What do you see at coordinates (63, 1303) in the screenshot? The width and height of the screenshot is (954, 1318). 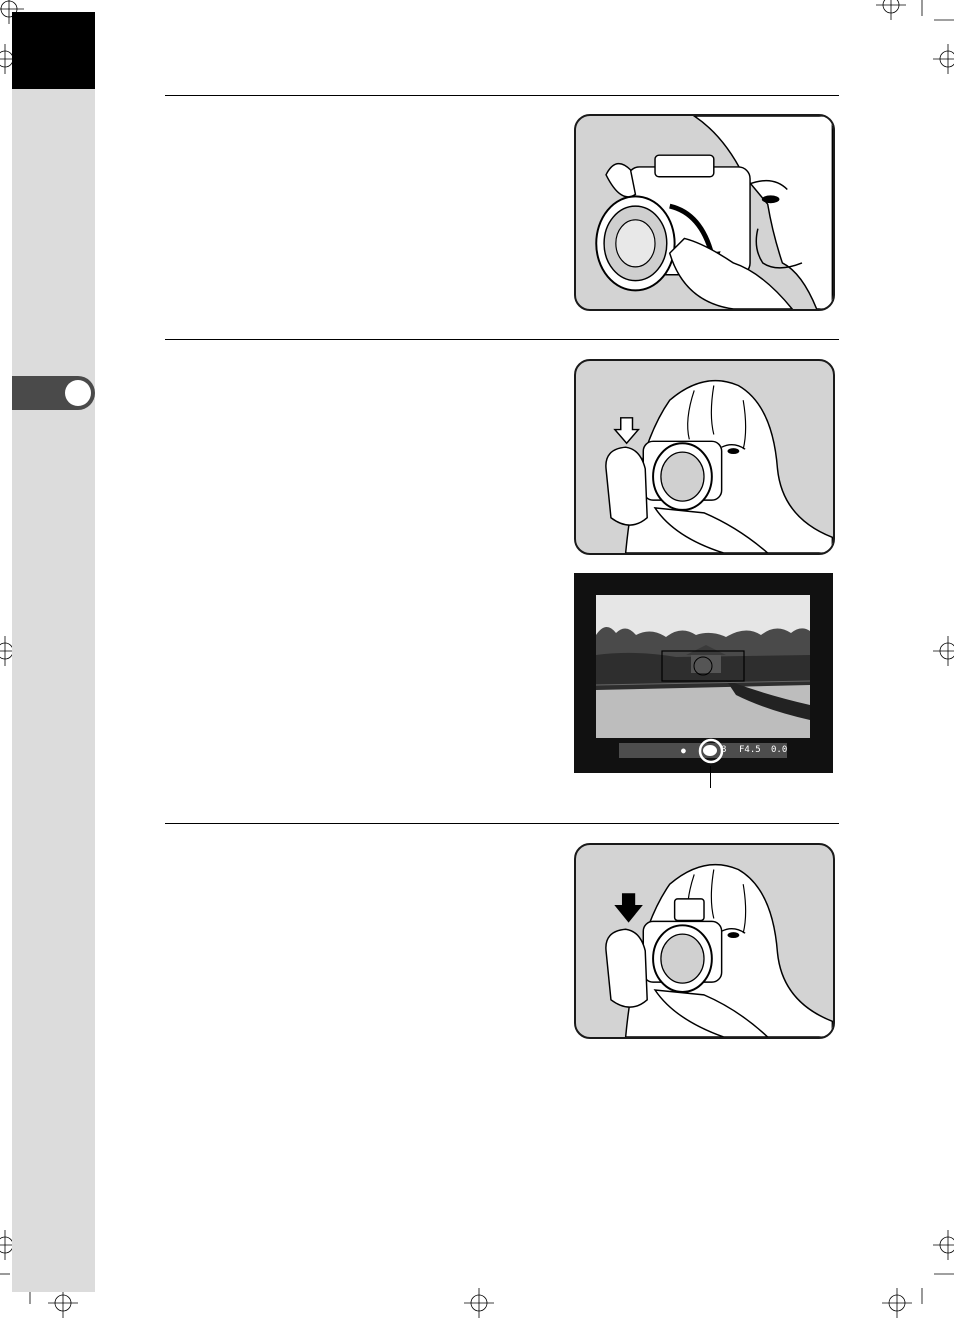 I see `registration-mark-bottom-left` at bounding box center [63, 1303].